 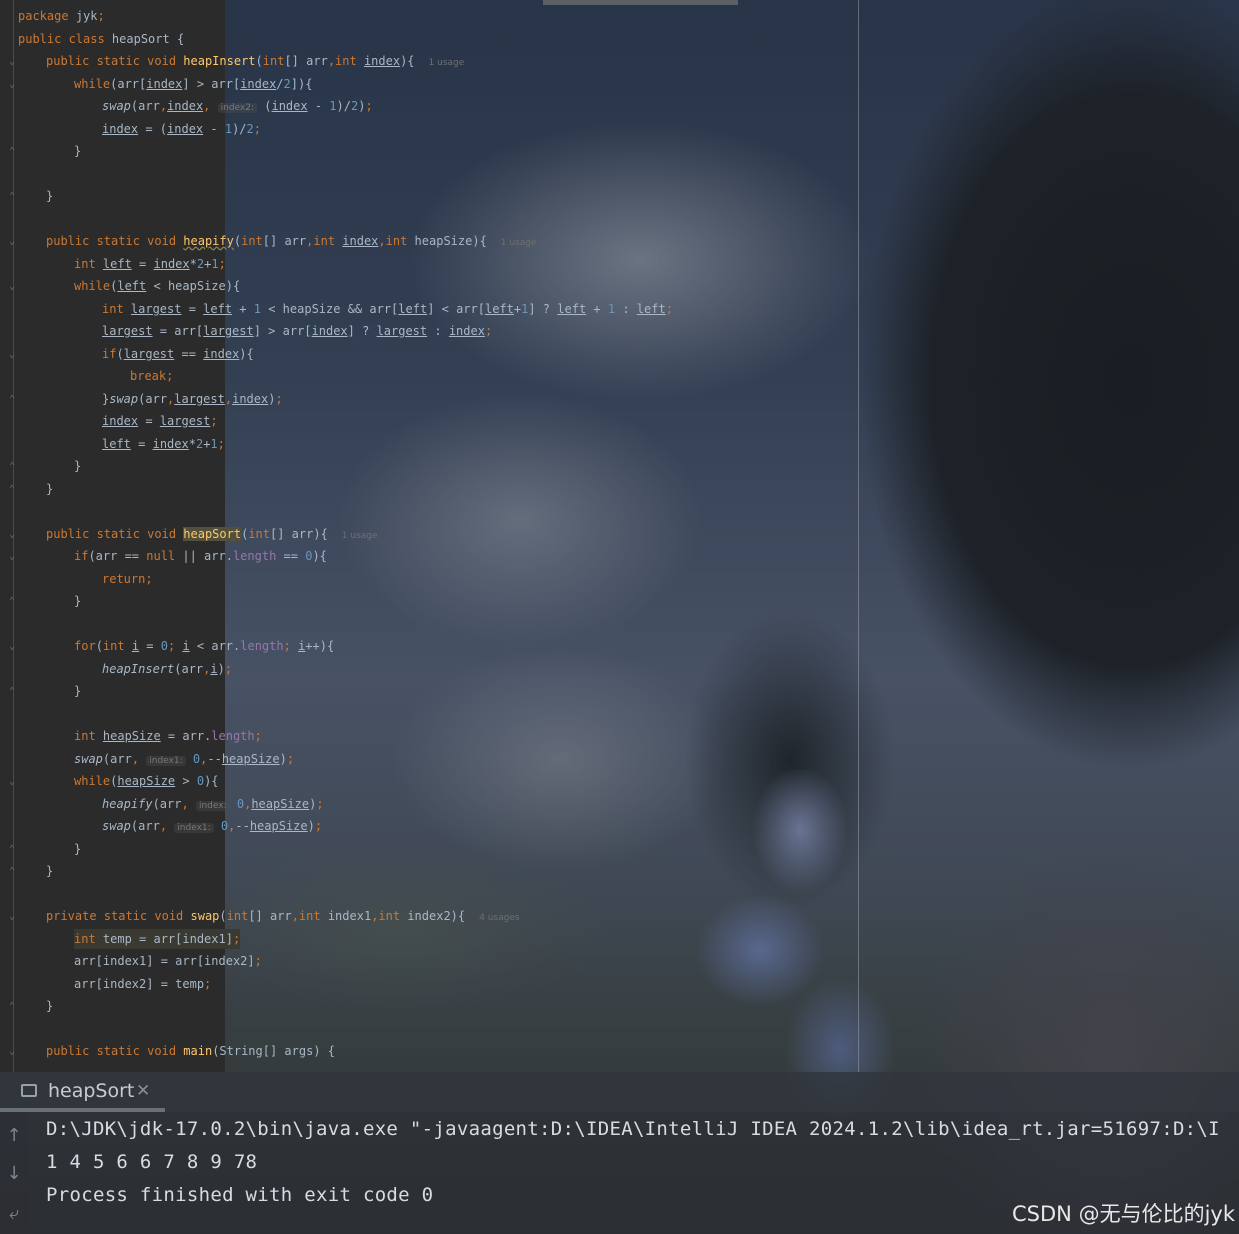 What do you see at coordinates (14, 1214) in the screenshot?
I see `soft-wrap-icon: ⤶` at bounding box center [14, 1214].